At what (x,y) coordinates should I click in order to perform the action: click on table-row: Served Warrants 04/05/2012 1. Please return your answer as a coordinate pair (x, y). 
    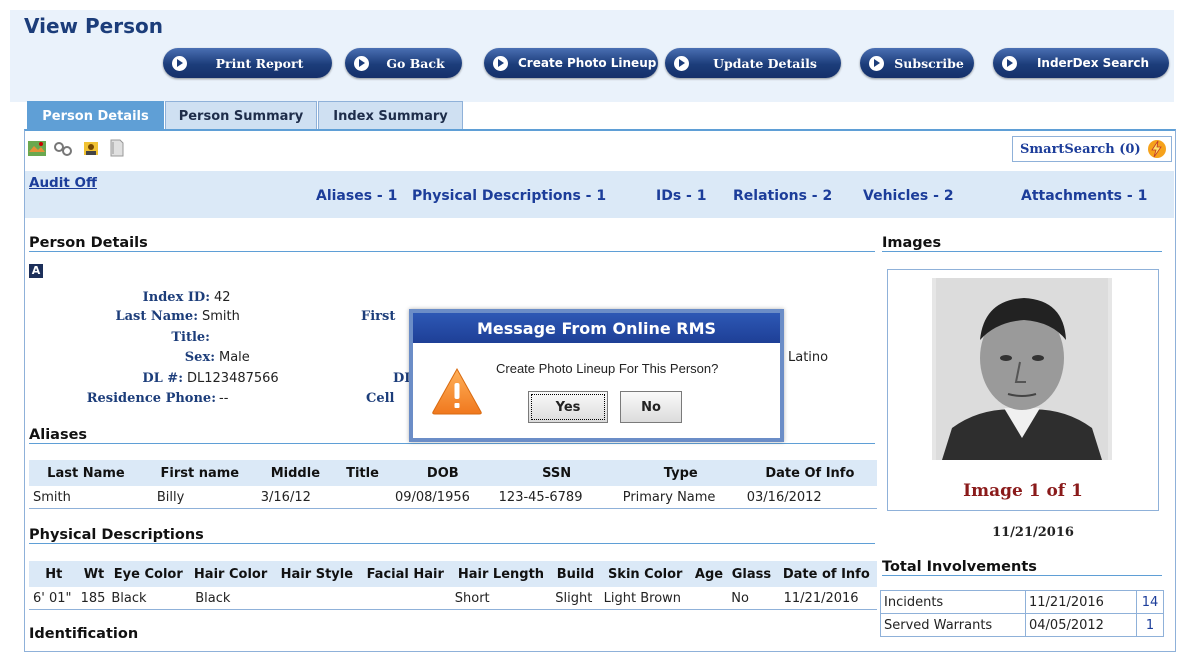
    Looking at the image, I should click on (1022, 625).